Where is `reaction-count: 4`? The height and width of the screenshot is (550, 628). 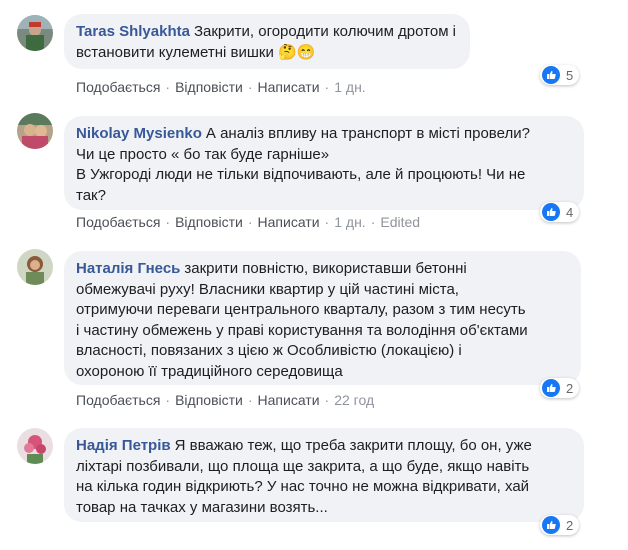
reaction-count: 4 is located at coordinates (560, 212).